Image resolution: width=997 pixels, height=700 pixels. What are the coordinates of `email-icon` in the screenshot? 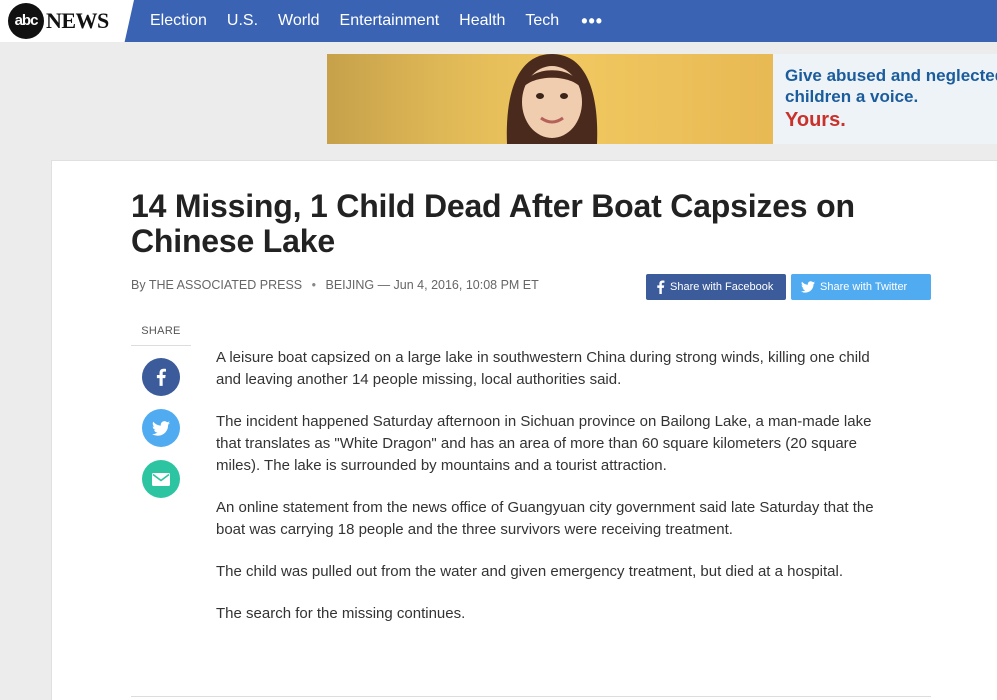 It's located at (161, 479).